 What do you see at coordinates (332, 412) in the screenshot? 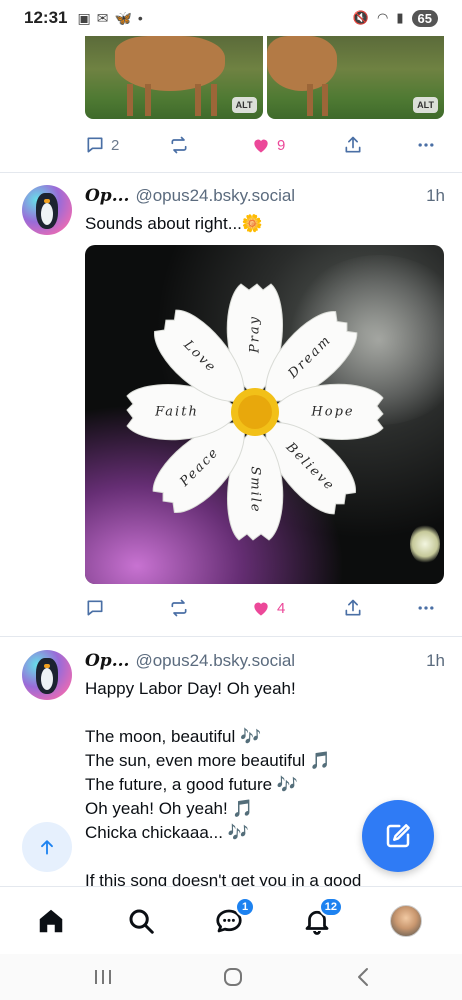
I see `flower-word: Hope` at bounding box center [332, 412].